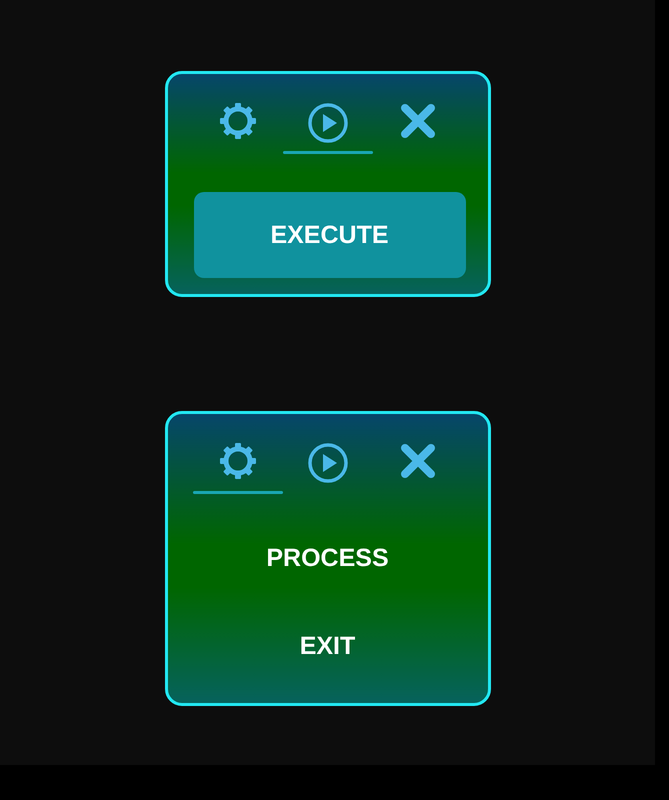 The height and width of the screenshot is (800, 669). Describe the element at coordinates (327, 558) in the screenshot. I see `menu-item: PROCESS` at that location.